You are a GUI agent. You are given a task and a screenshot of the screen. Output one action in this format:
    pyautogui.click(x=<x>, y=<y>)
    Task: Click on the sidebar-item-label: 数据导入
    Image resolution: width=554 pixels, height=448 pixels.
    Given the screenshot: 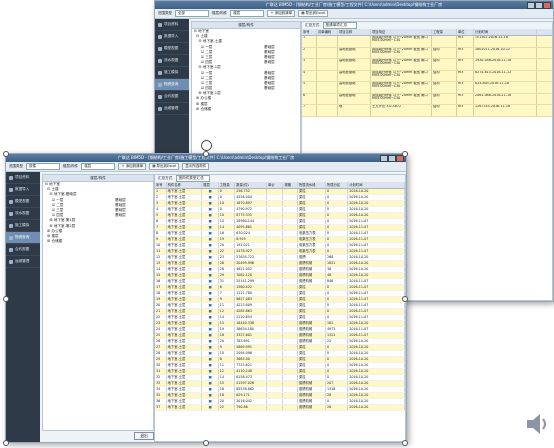 What is the action you would take?
    pyautogui.click(x=22, y=189)
    